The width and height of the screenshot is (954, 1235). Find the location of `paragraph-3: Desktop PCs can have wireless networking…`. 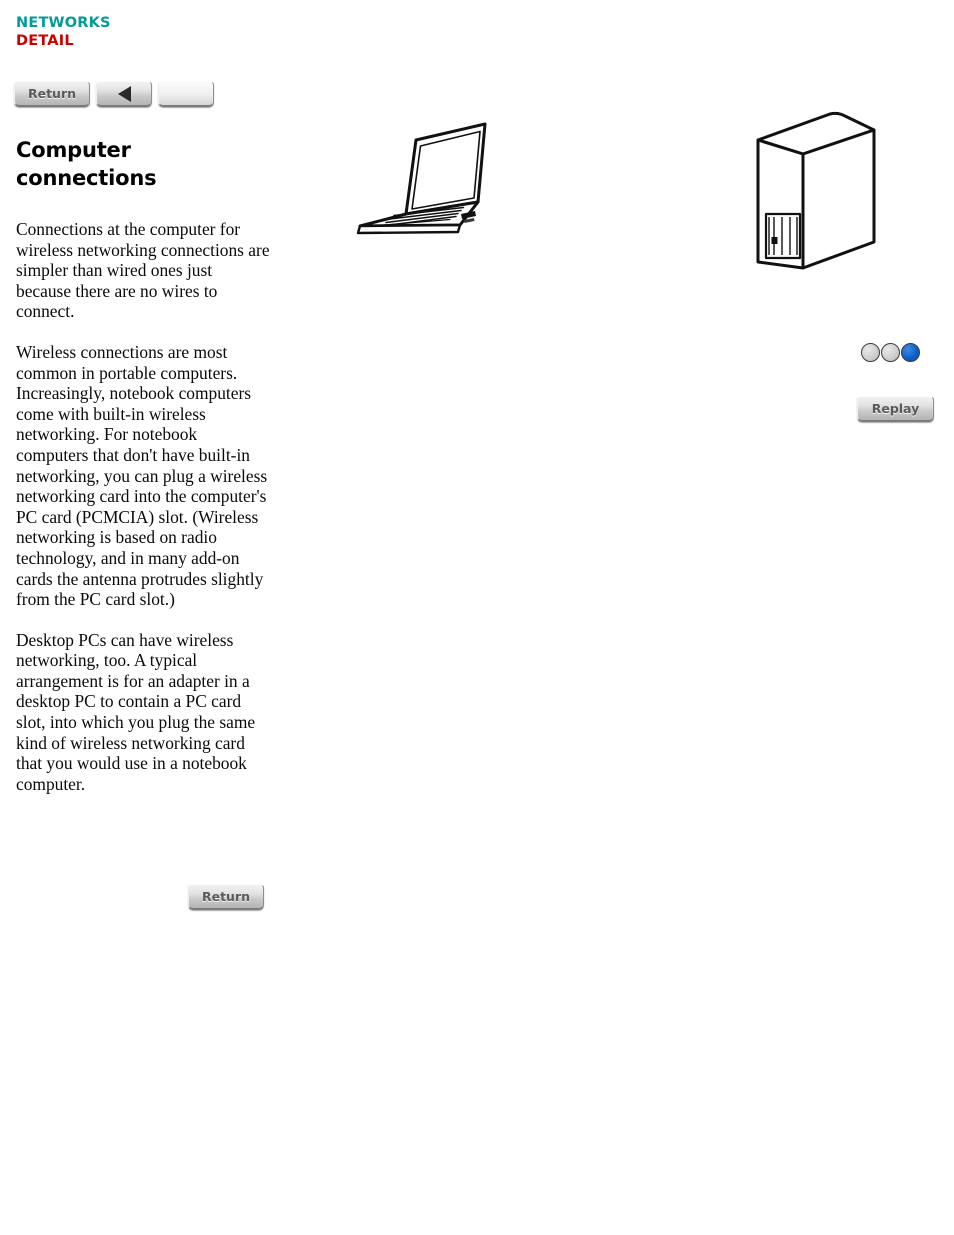

paragraph-3: Desktop PCs can have wireless networking… is located at coordinates (136, 711).